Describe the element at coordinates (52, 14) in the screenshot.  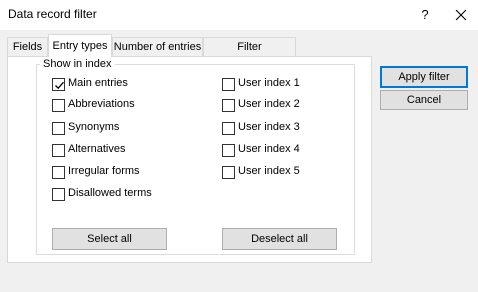
I see `window-title: Data record filter` at that location.